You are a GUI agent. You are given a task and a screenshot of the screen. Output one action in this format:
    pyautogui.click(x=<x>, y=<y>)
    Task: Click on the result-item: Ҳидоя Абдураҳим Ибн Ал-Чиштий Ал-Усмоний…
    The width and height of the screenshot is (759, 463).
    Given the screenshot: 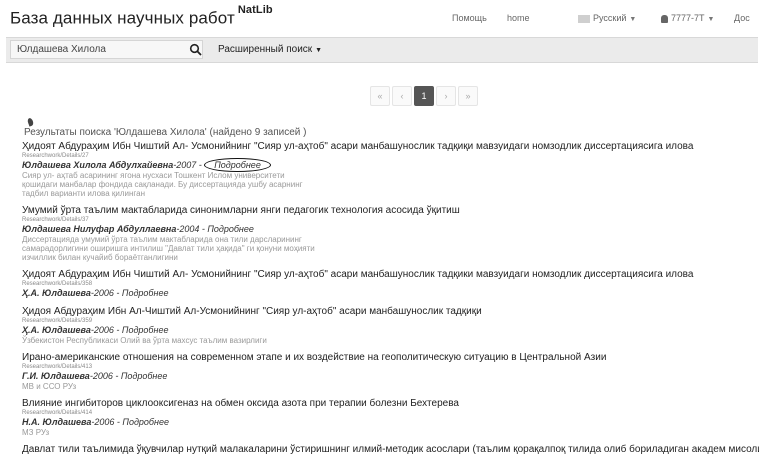 What is the action you would take?
    pyautogui.click(x=390, y=325)
    